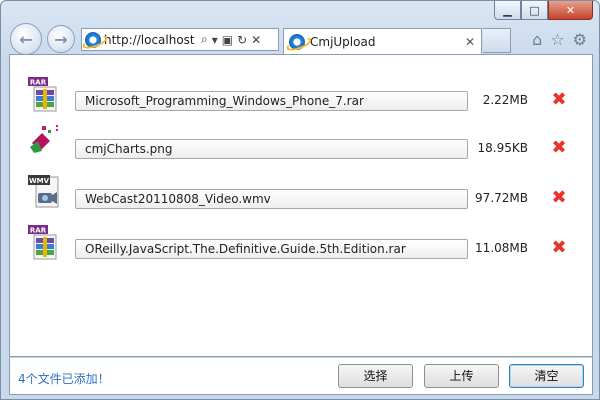  I want to click on file-size: 2.22MB, so click(505, 100).